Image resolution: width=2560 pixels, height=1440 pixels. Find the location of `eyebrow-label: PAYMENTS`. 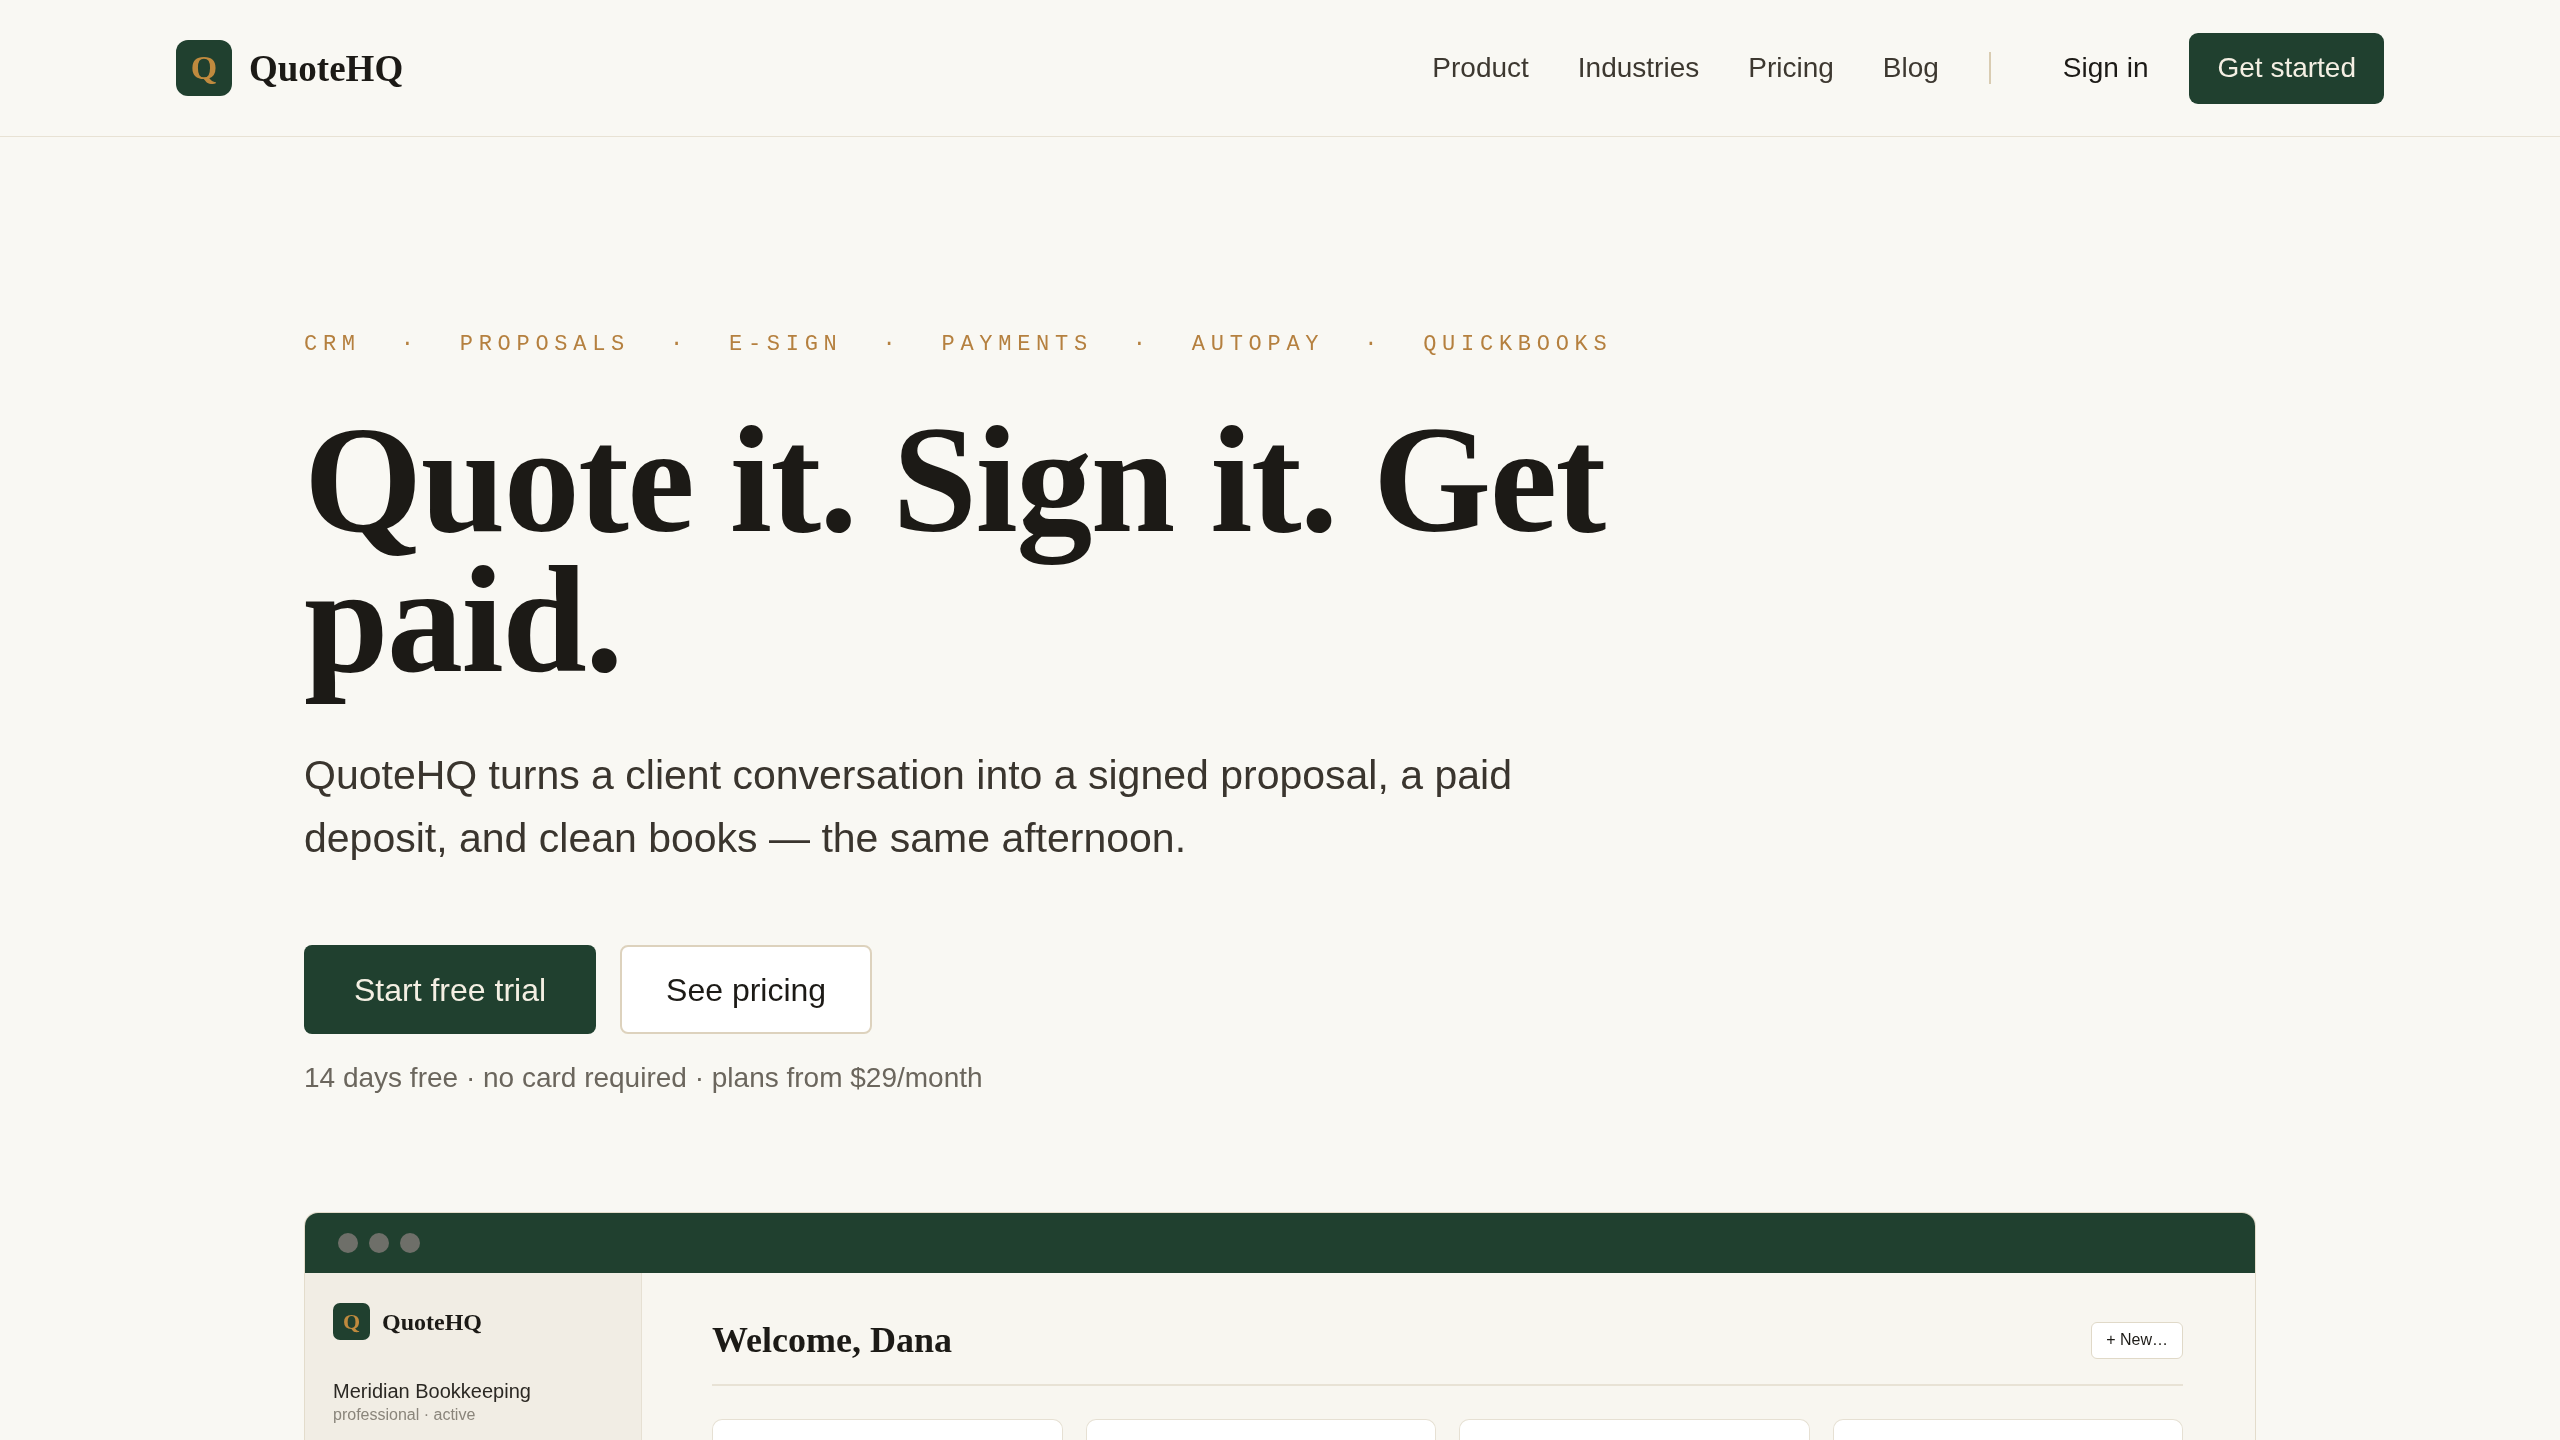

eyebrow-label: PAYMENTS is located at coordinates (1017, 345).